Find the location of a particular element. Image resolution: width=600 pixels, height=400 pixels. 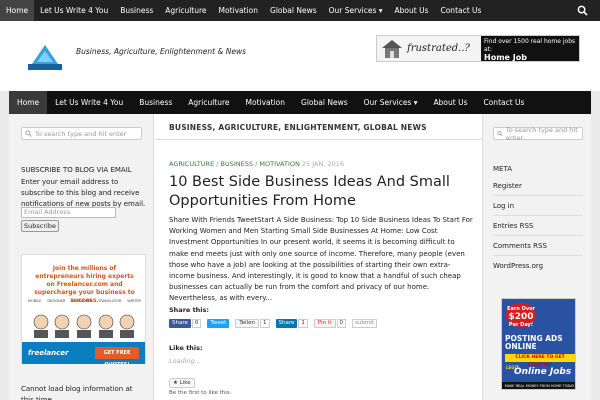

gplus-share-count: 1 is located at coordinates (265, 323).